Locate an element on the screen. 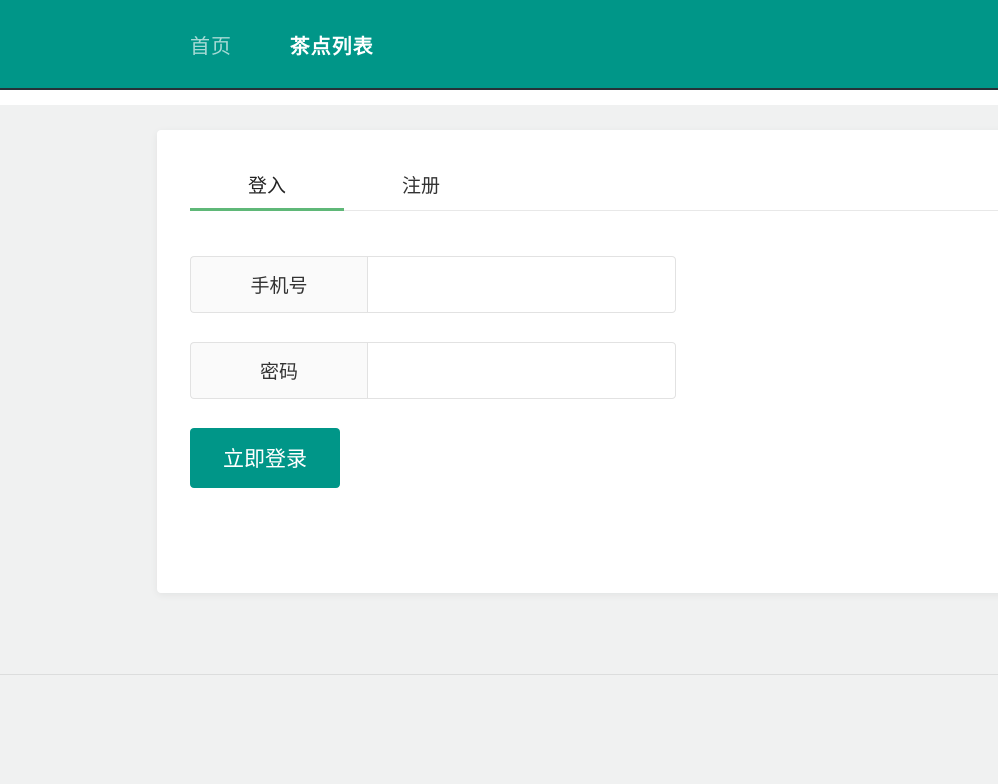 Image resolution: width=998 pixels, height=784 pixels. phone-input is located at coordinates (521, 284).